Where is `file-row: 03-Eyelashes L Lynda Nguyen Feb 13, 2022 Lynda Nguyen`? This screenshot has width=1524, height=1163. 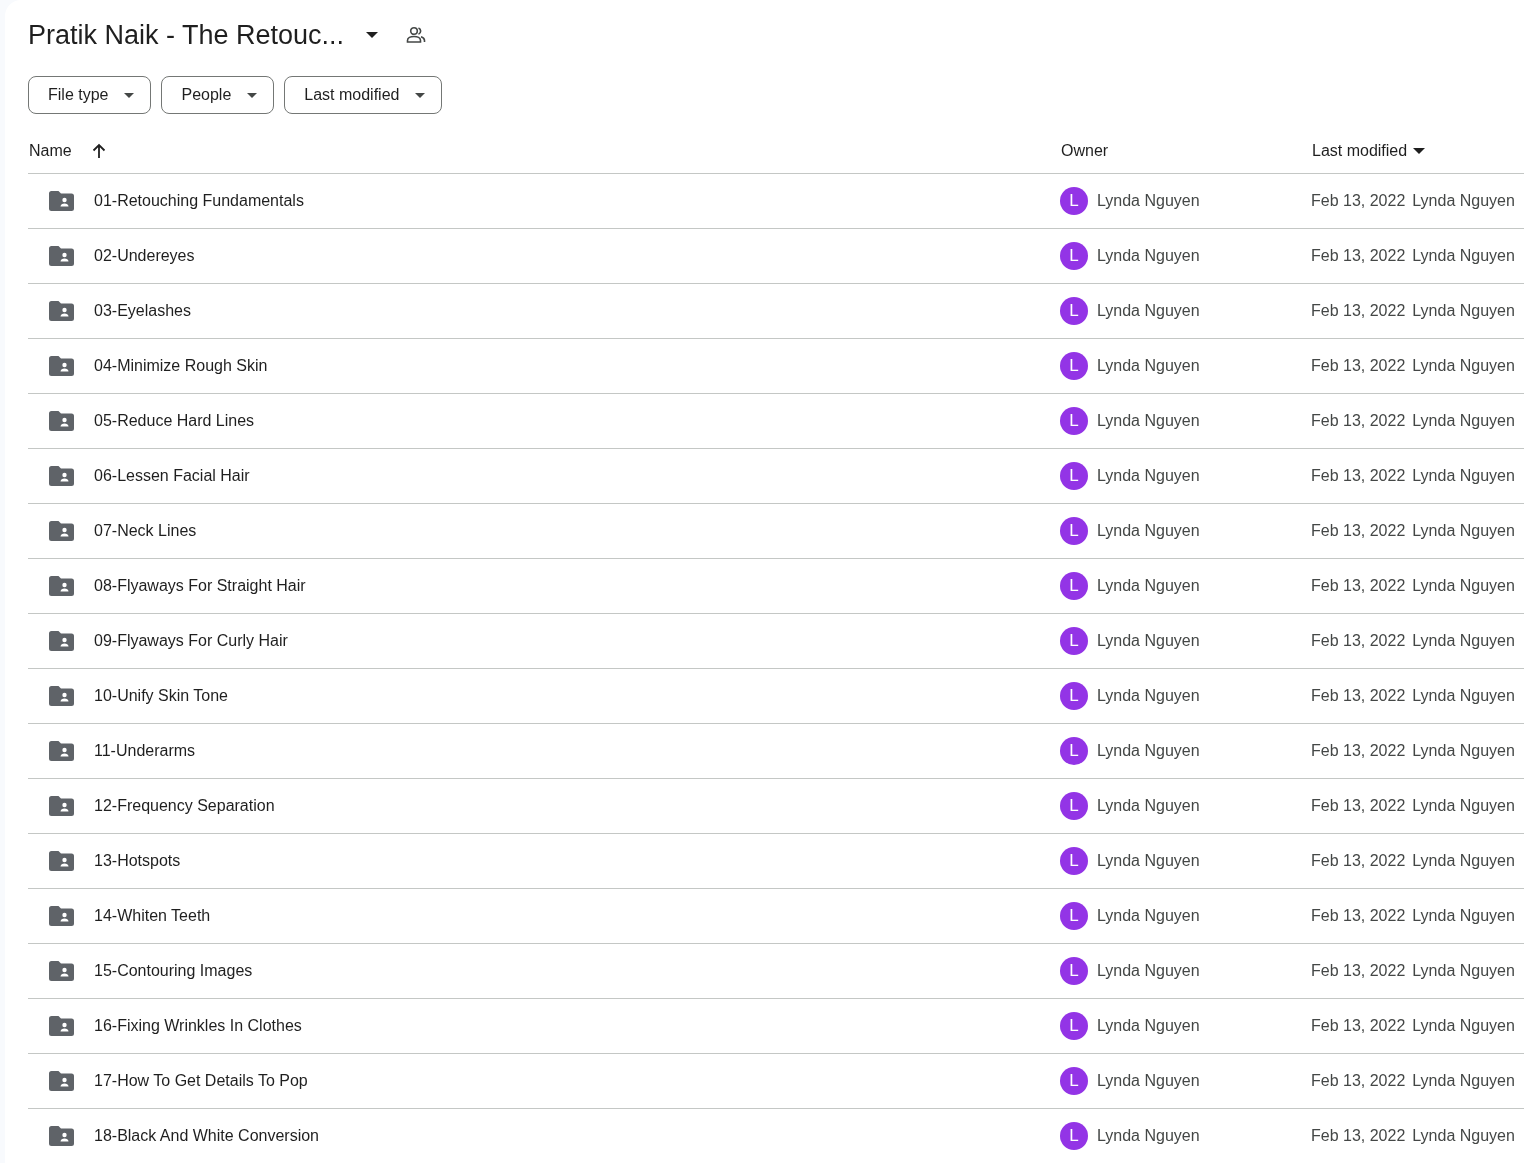
file-row: 03-Eyelashes L Lynda Nguyen Feb 13, 2022 Lynda Nguyen is located at coordinates (776, 311).